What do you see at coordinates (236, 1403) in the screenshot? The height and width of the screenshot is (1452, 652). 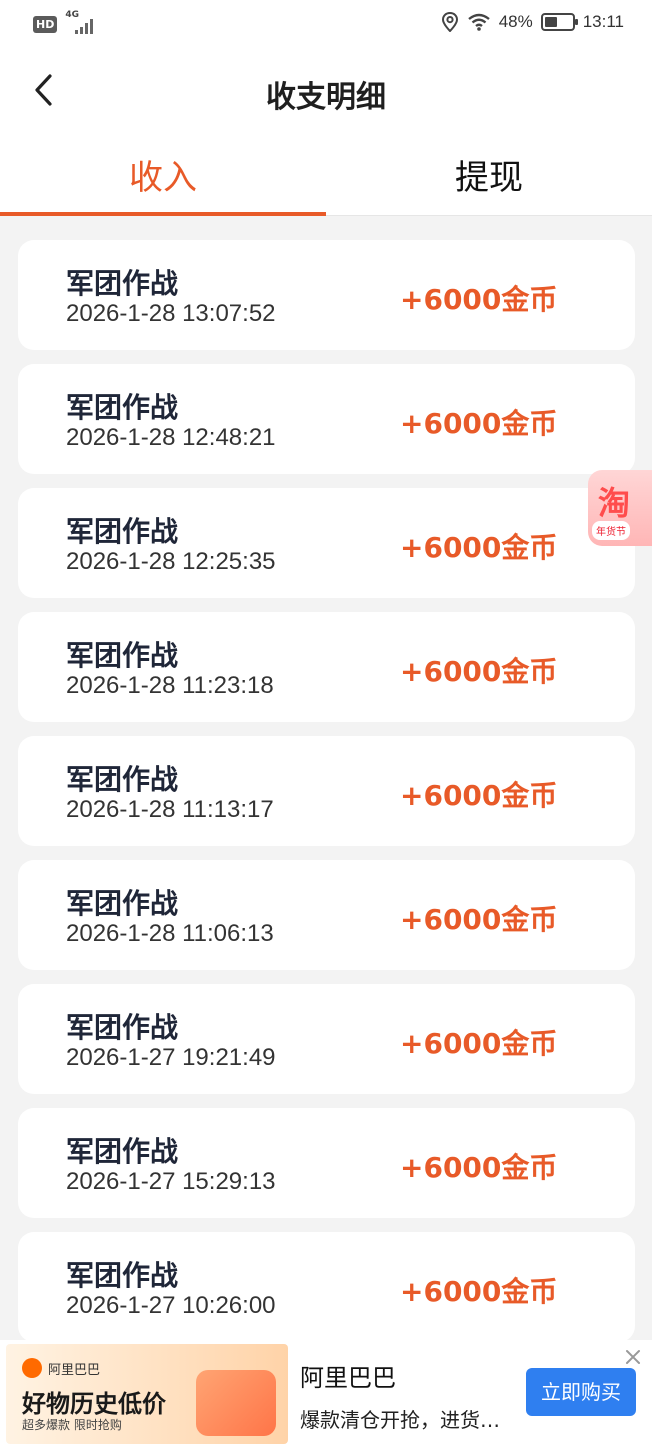 I see `shopping-cart-icon` at bounding box center [236, 1403].